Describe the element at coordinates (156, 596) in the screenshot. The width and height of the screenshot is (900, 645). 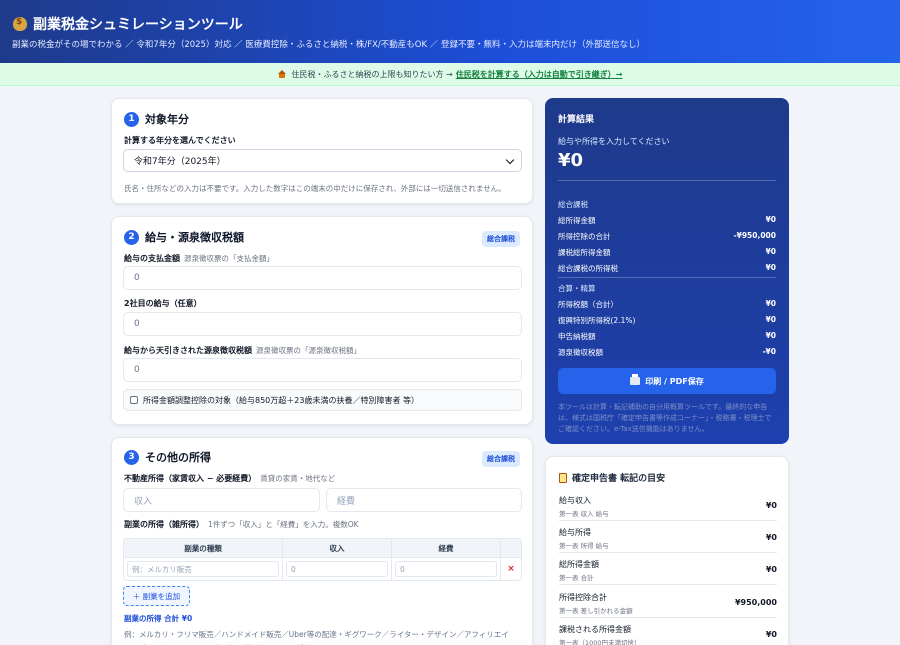
I see `add-side-job-button: ＋ 副業を追加` at that location.